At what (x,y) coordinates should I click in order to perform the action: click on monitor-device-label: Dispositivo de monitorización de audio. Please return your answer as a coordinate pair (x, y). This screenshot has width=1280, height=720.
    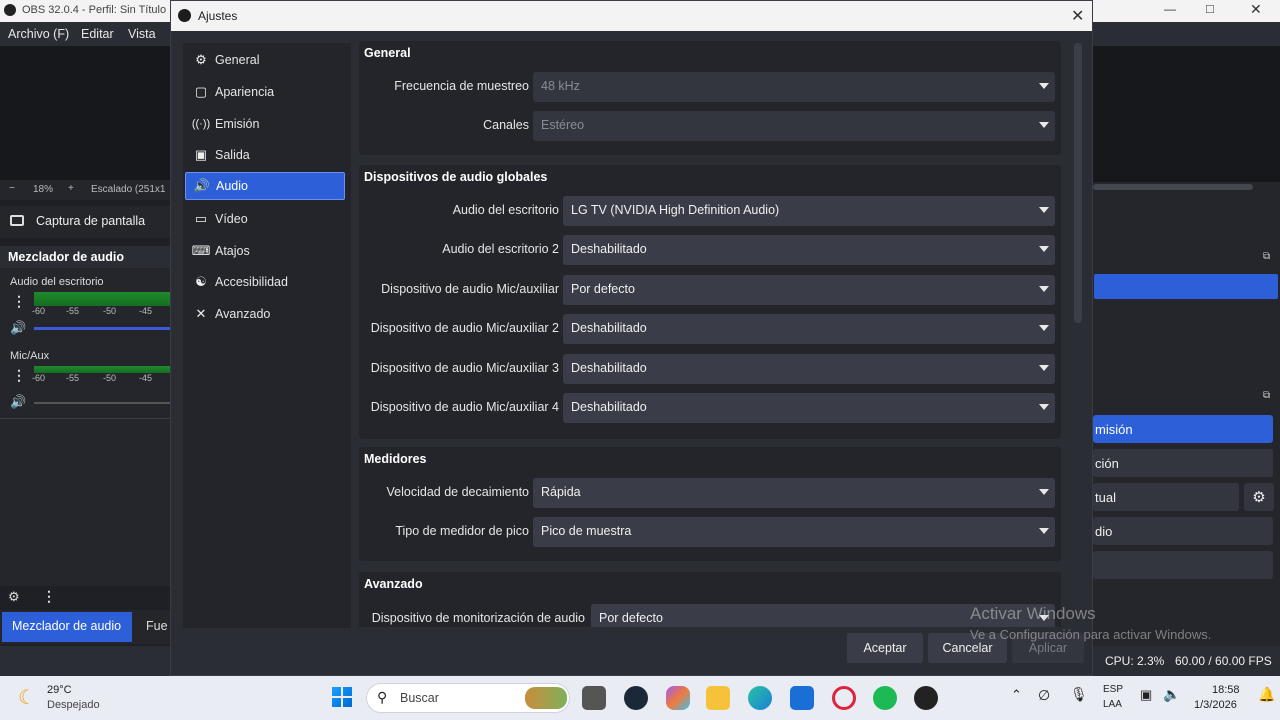
    Looking at the image, I should click on (478, 618).